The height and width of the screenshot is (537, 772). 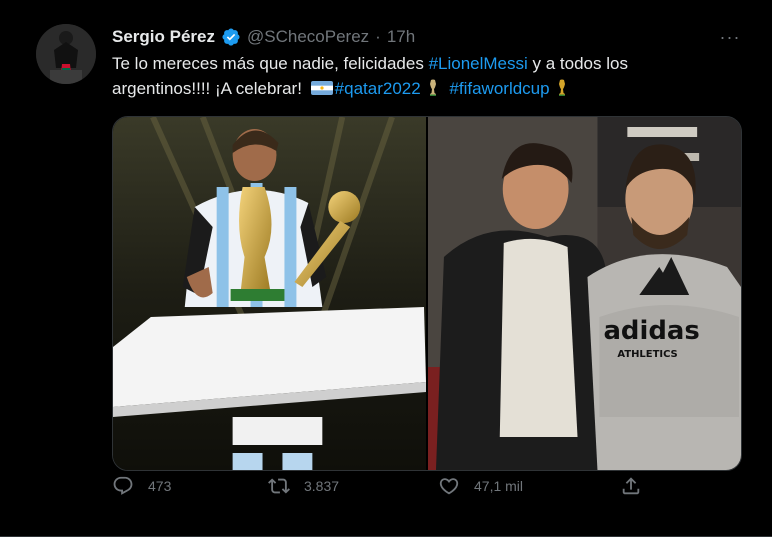 What do you see at coordinates (499, 88) in the screenshot?
I see `hashtag-fifaworldcup: #fifaworldcup` at bounding box center [499, 88].